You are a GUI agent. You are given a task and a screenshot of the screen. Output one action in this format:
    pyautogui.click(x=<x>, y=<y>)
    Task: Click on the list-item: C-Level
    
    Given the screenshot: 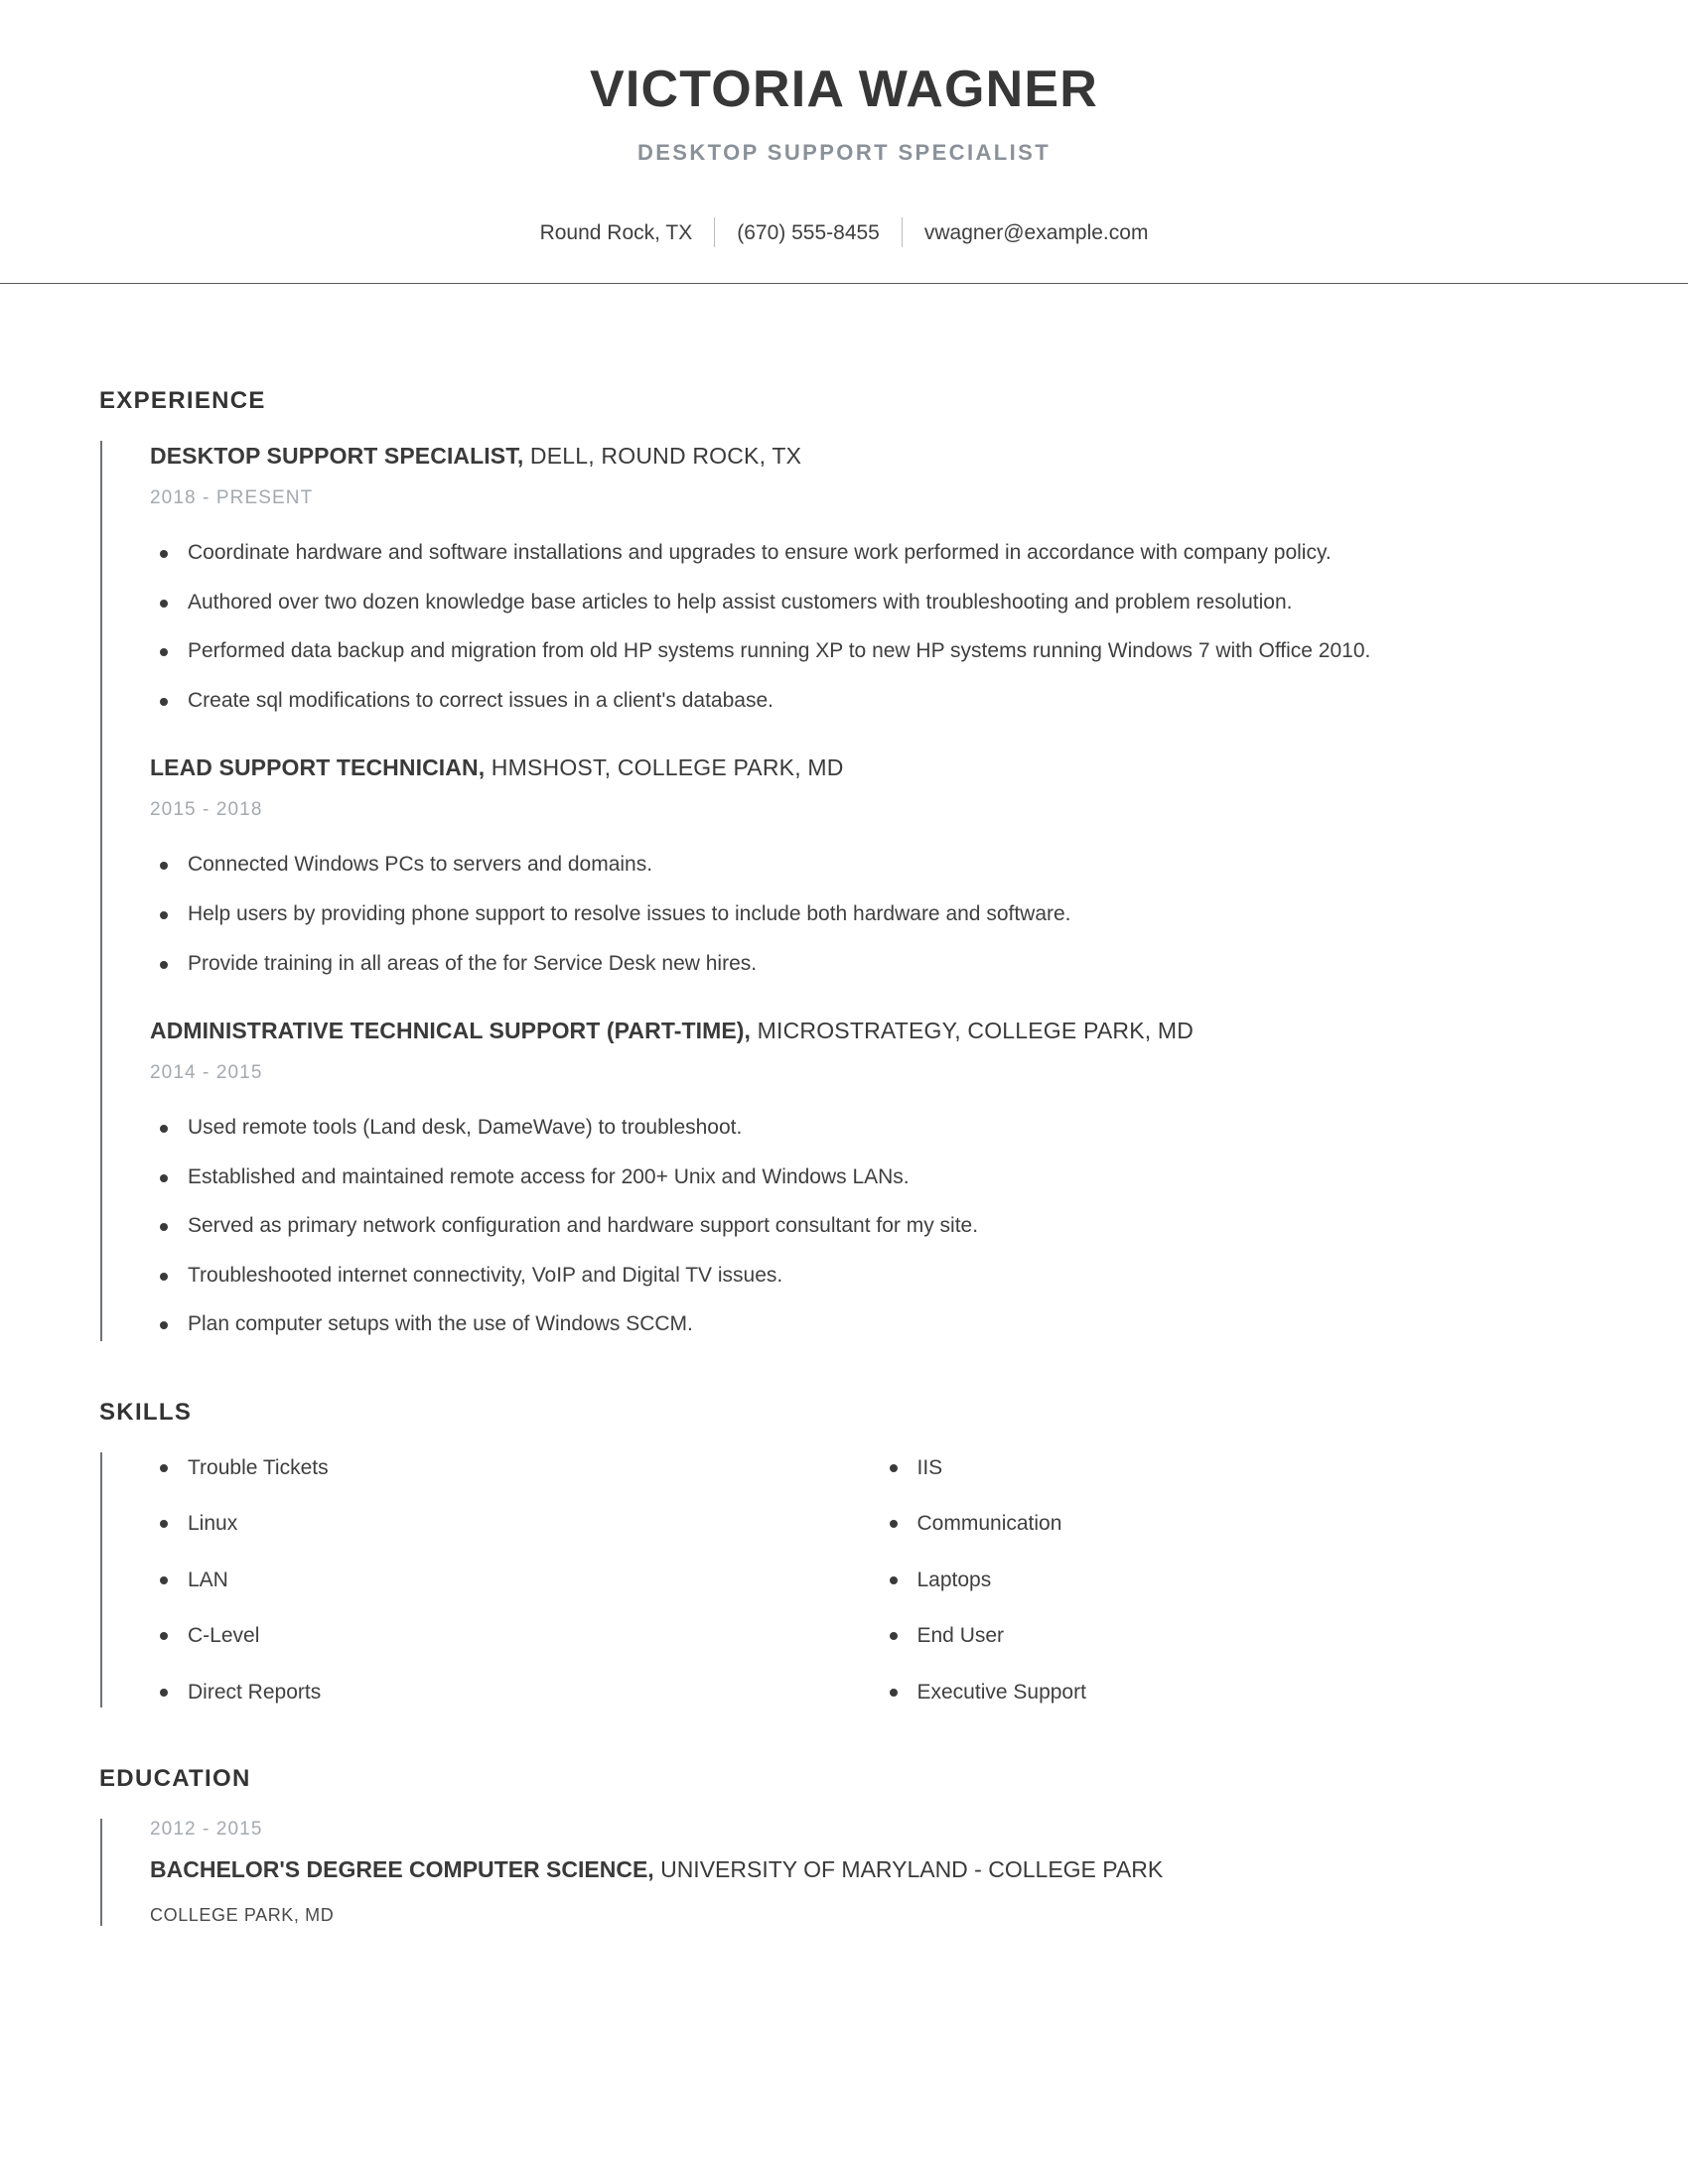 What is the action you would take?
    pyautogui.click(x=505, y=1636)
    